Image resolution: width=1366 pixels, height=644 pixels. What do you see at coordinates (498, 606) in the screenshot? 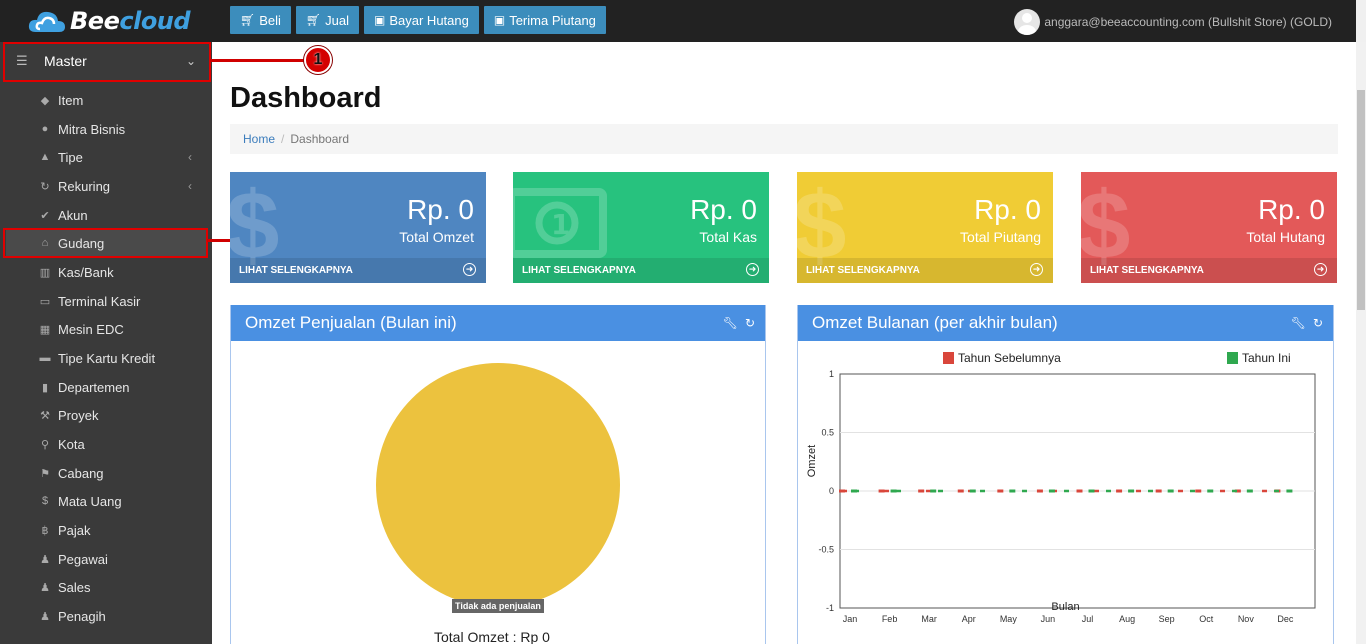
I see `pie-label: Tidak ada penjualan` at bounding box center [498, 606].